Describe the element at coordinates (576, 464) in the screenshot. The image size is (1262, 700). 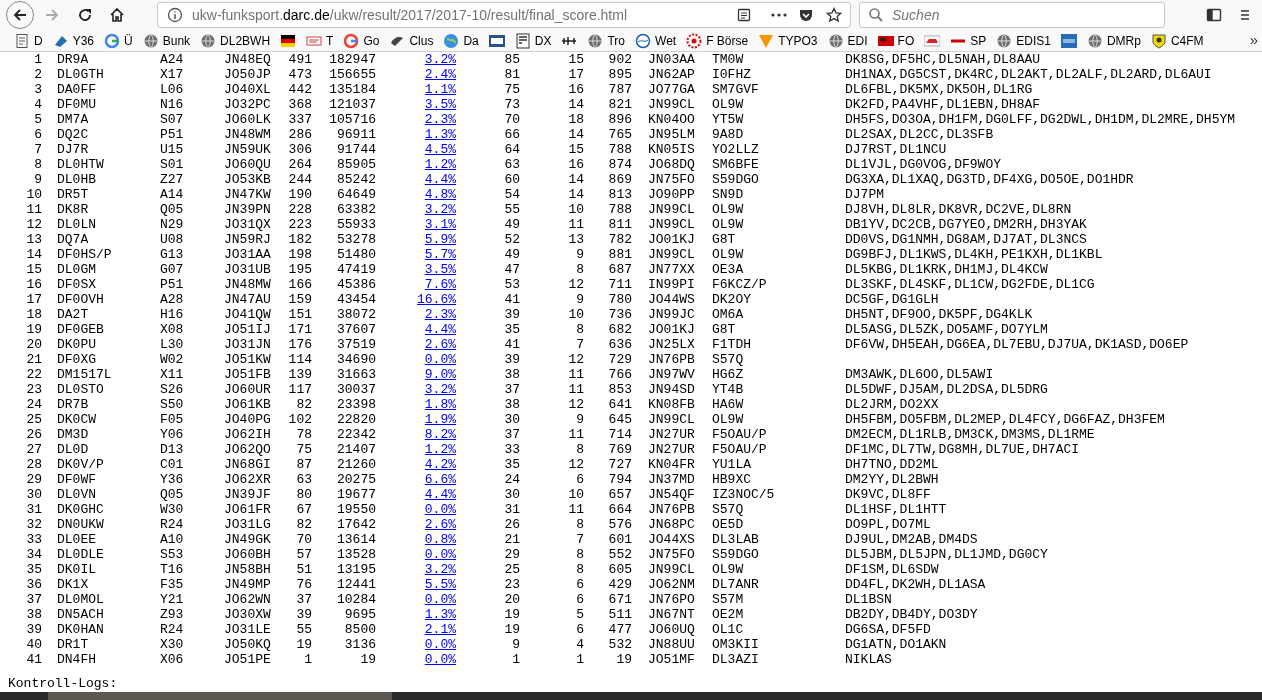
I see `table-cell: 12` at that location.